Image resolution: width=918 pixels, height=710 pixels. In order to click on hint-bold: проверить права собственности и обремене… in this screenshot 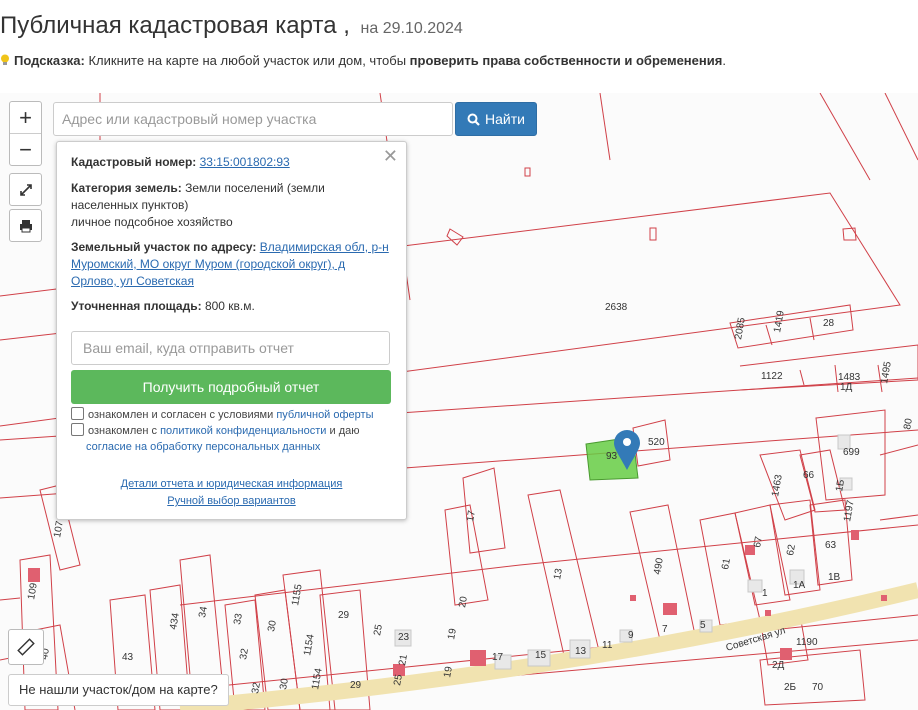, I will do `click(566, 60)`.